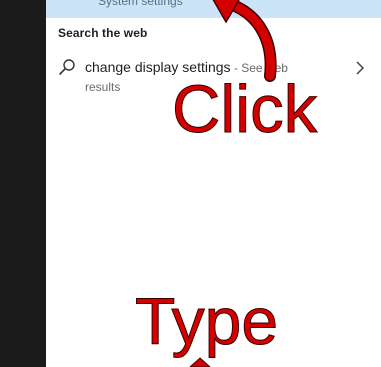 Image resolution: width=381 pixels, height=367 pixels. What do you see at coordinates (244, 109) in the screenshot?
I see `click-annotation: Click` at bounding box center [244, 109].